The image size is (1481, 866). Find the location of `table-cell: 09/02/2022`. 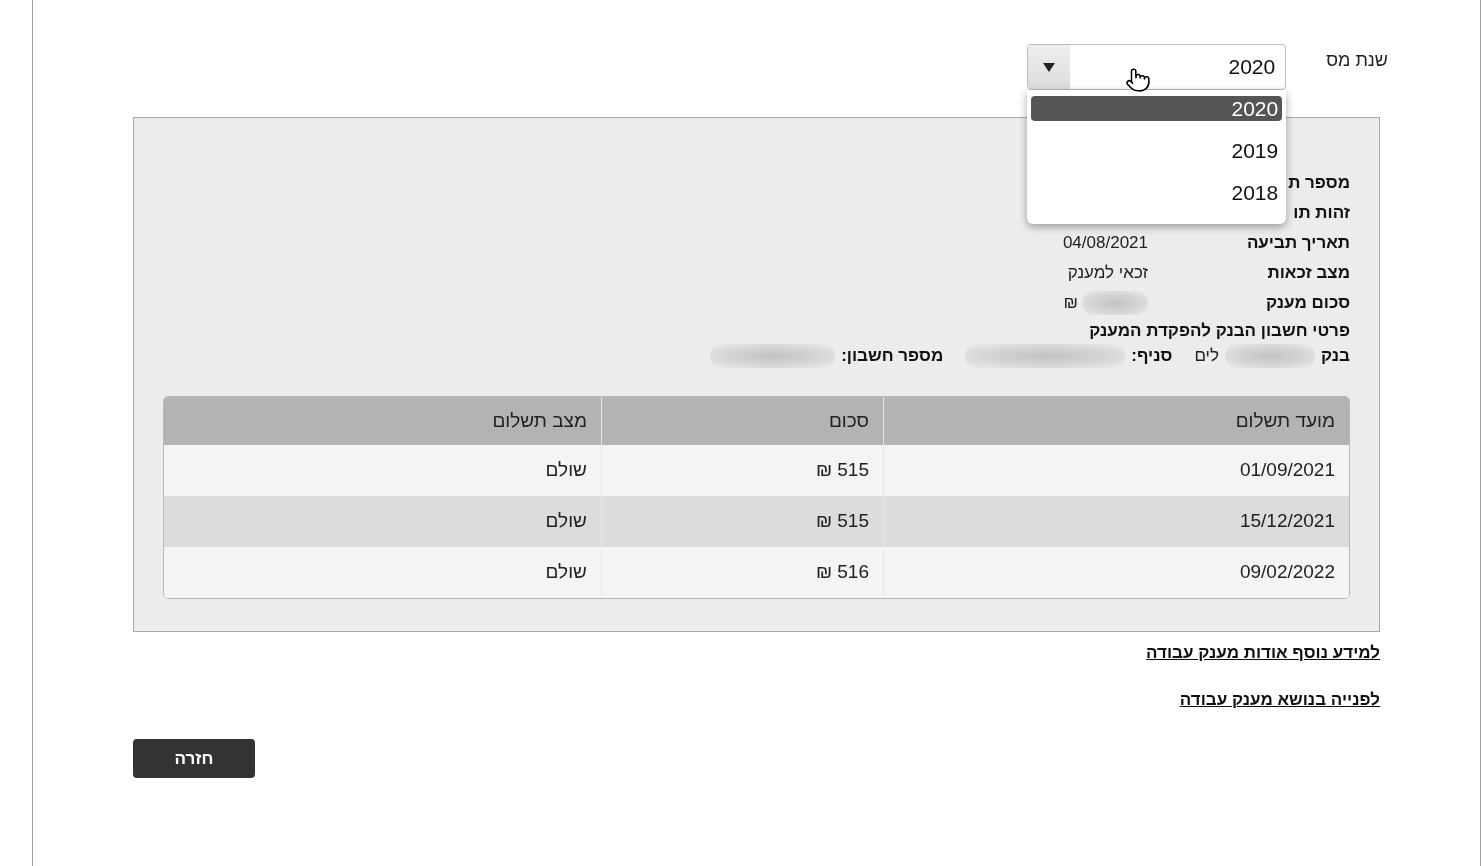

table-cell: 09/02/2022 is located at coordinates (1116, 572).